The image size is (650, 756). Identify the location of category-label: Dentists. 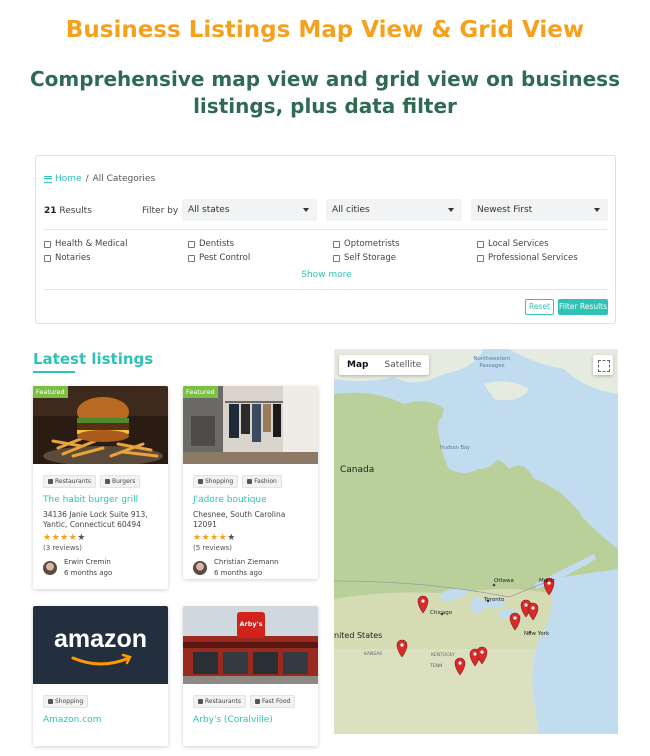
(217, 244).